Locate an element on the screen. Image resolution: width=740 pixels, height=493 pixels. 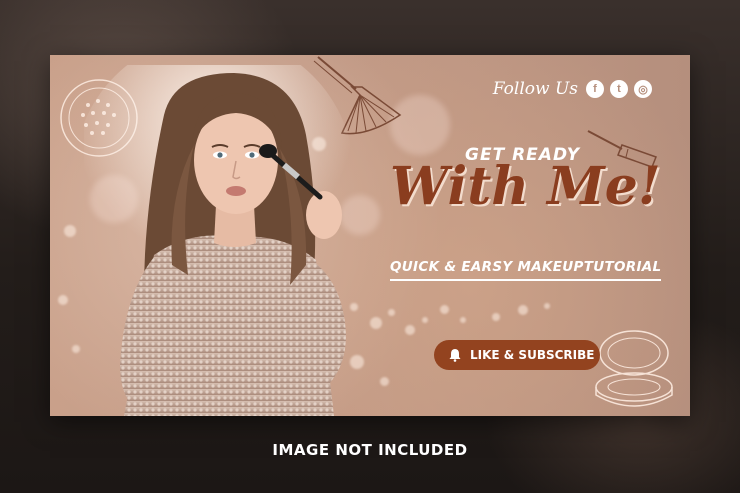
image-not-included-notice: IMAGE NOT INCLUDED is located at coordinates (370, 450).